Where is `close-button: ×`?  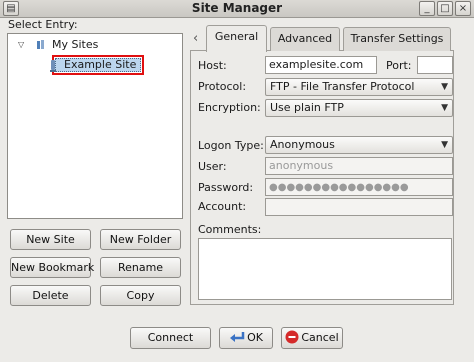
close-button: × is located at coordinates (463, 8).